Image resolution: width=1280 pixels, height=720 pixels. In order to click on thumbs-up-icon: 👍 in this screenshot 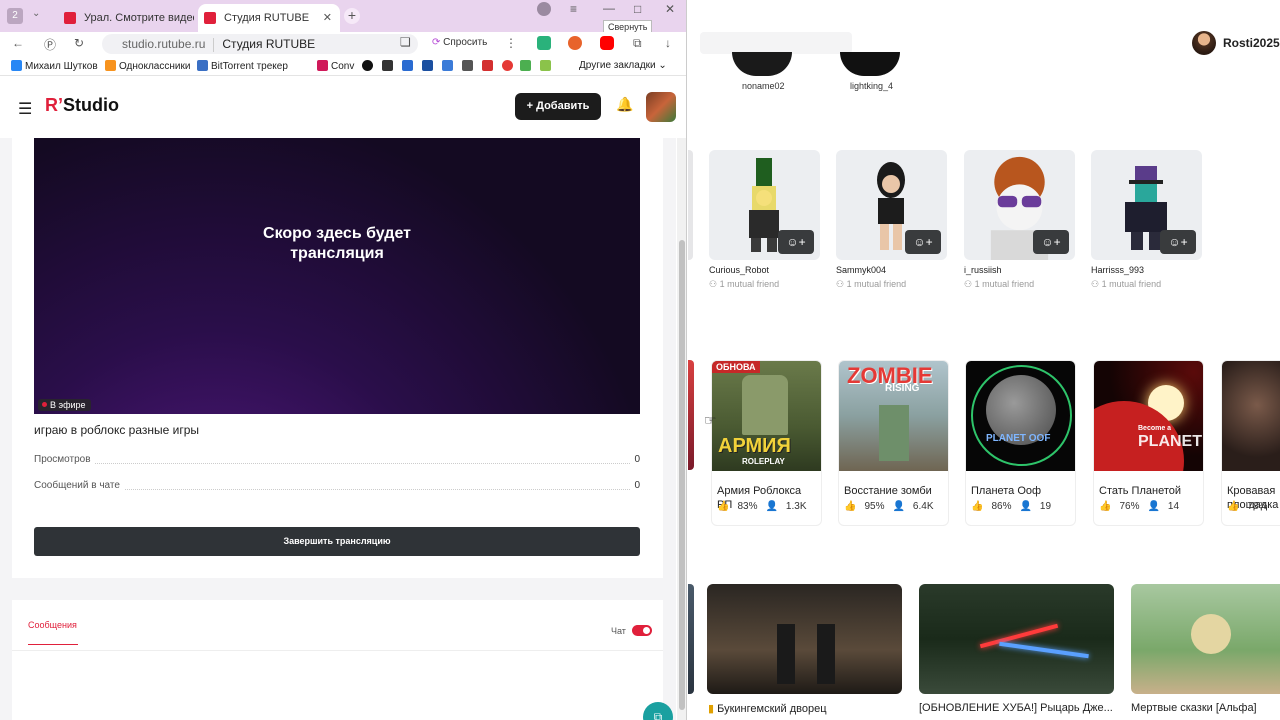, I will do `click(850, 506)`.